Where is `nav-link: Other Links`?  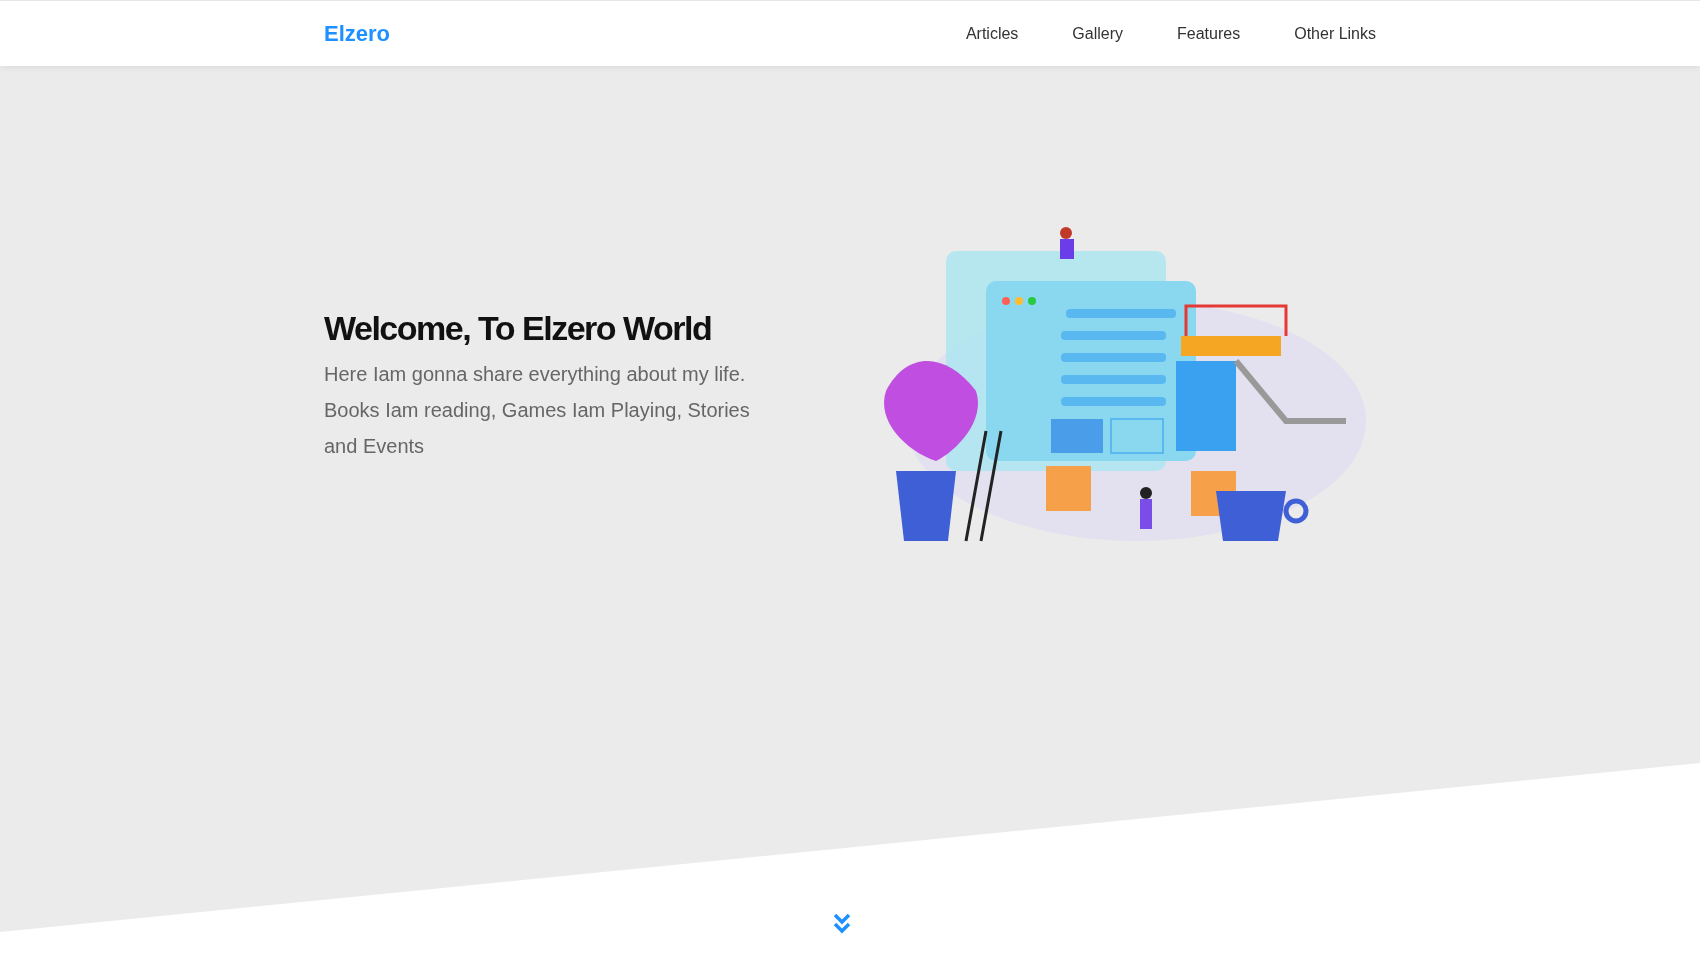 nav-link: Other Links is located at coordinates (1335, 33).